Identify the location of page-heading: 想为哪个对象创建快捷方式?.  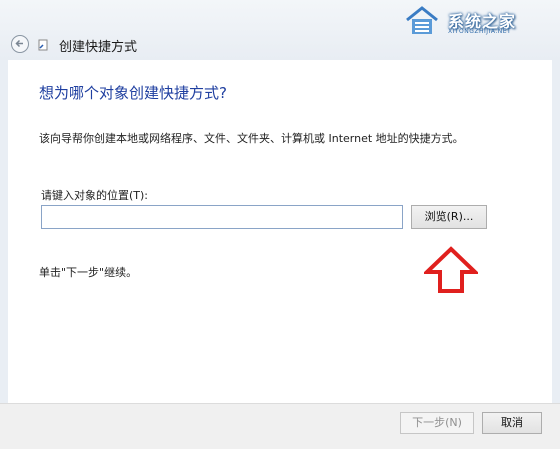
(133, 93).